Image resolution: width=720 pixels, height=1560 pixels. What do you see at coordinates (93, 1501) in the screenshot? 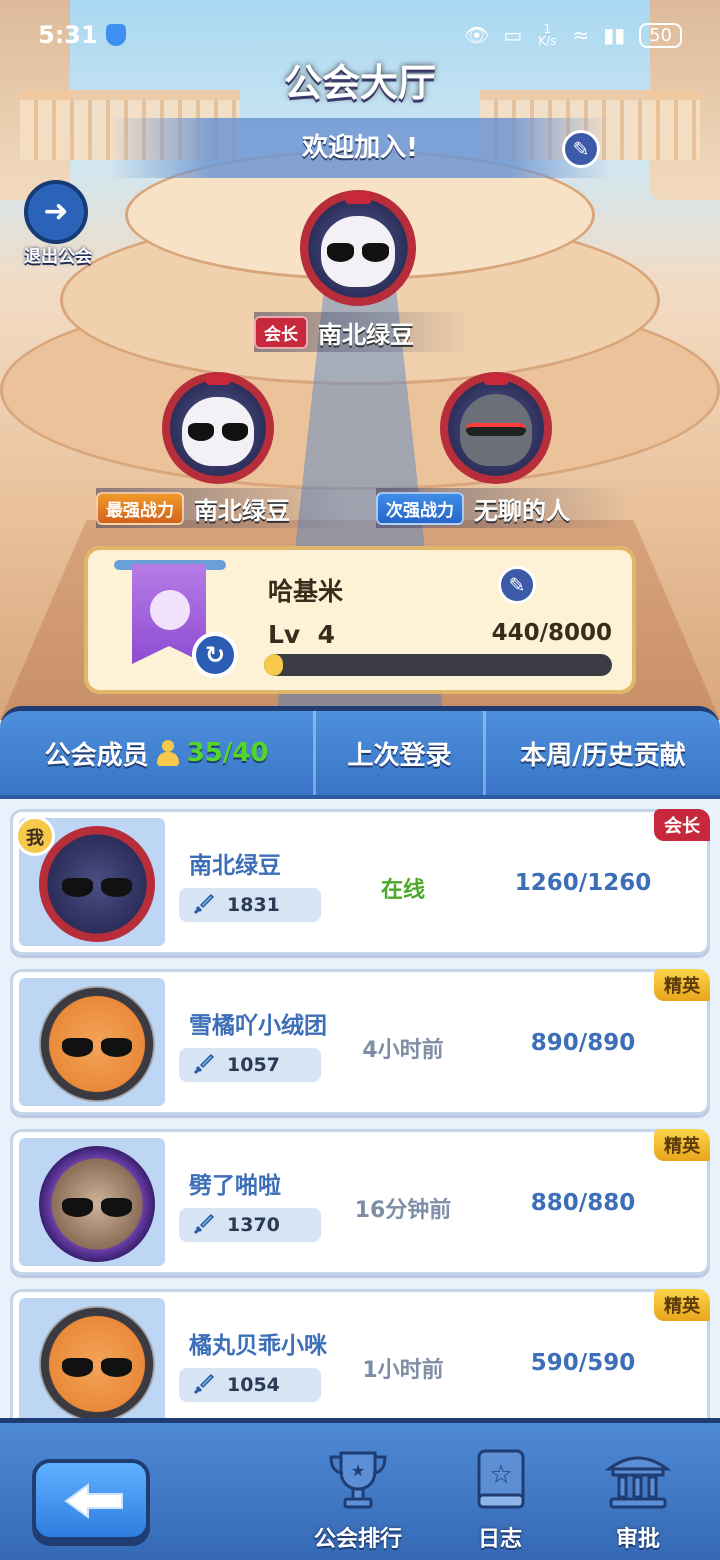
I see `arrow-left-icon` at bounding box center [93, 1501].